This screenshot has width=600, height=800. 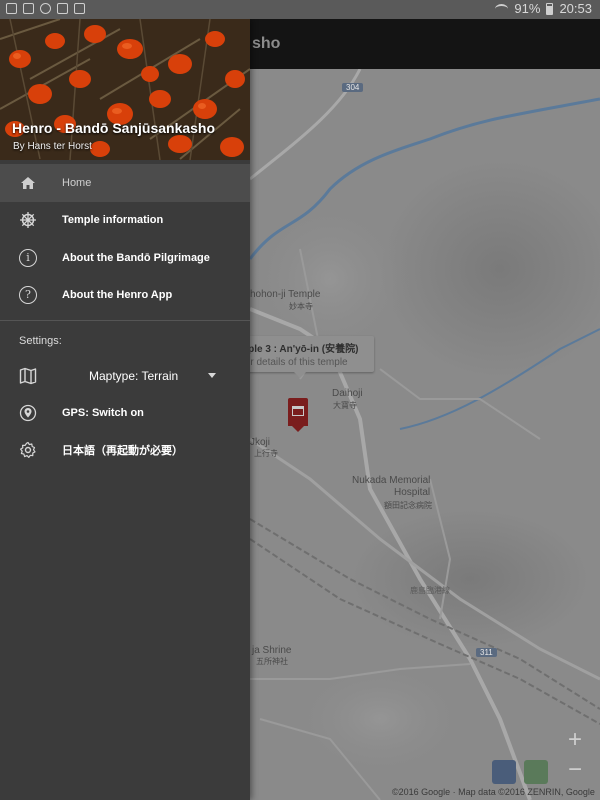 What do you see at coordinates (575, 741) in the screenshot?
I see `zoom-in-button: +` at bounding box center [575, 741].